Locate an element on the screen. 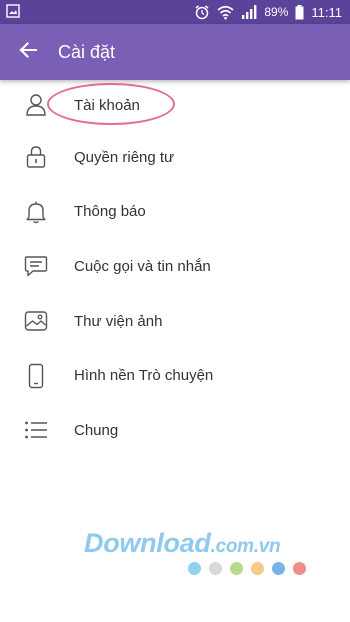 The width and height of the screenshot is (350, 622). settings-item-label: Thư viện ảnh is located at coordinates (118, 321).